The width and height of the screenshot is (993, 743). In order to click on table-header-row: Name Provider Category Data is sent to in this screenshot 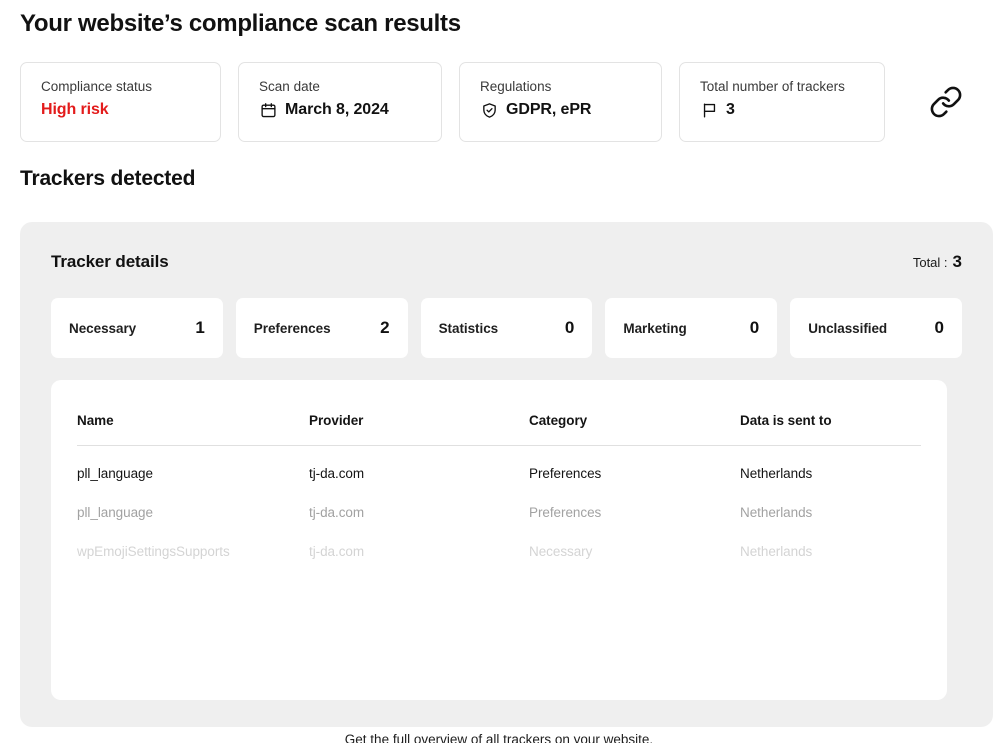, I will do `click(499, 413)`.